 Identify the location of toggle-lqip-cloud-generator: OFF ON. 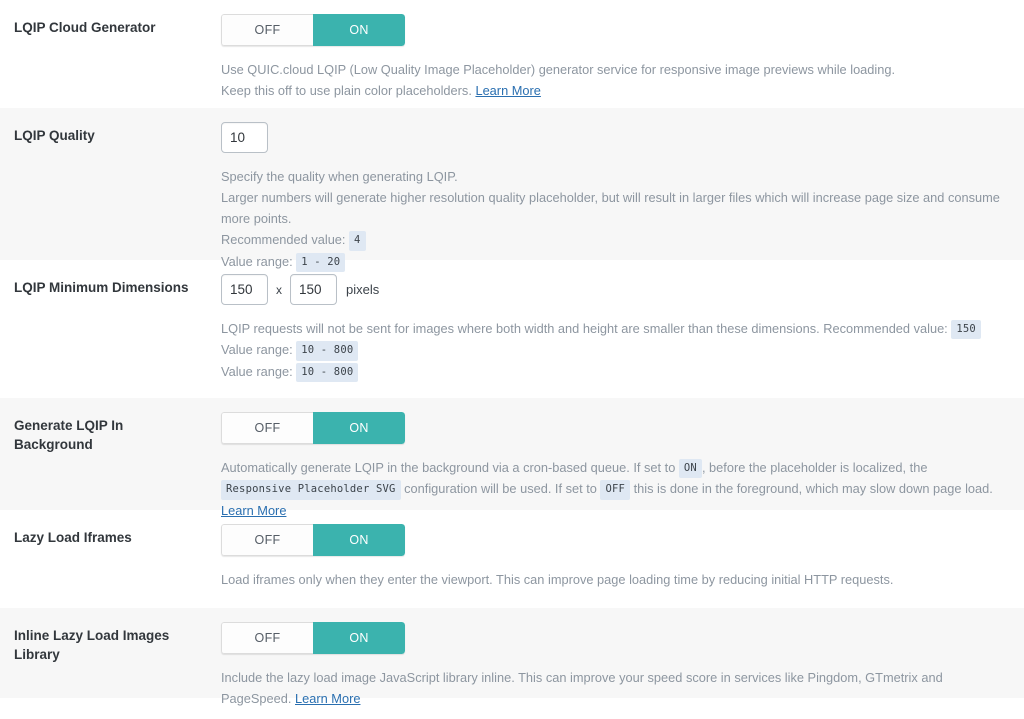
(313, 30).